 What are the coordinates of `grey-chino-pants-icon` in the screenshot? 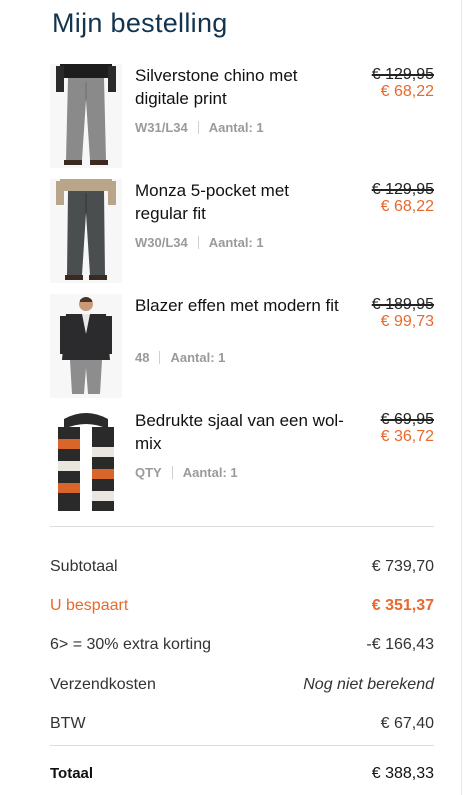 It's located at (86, 116).